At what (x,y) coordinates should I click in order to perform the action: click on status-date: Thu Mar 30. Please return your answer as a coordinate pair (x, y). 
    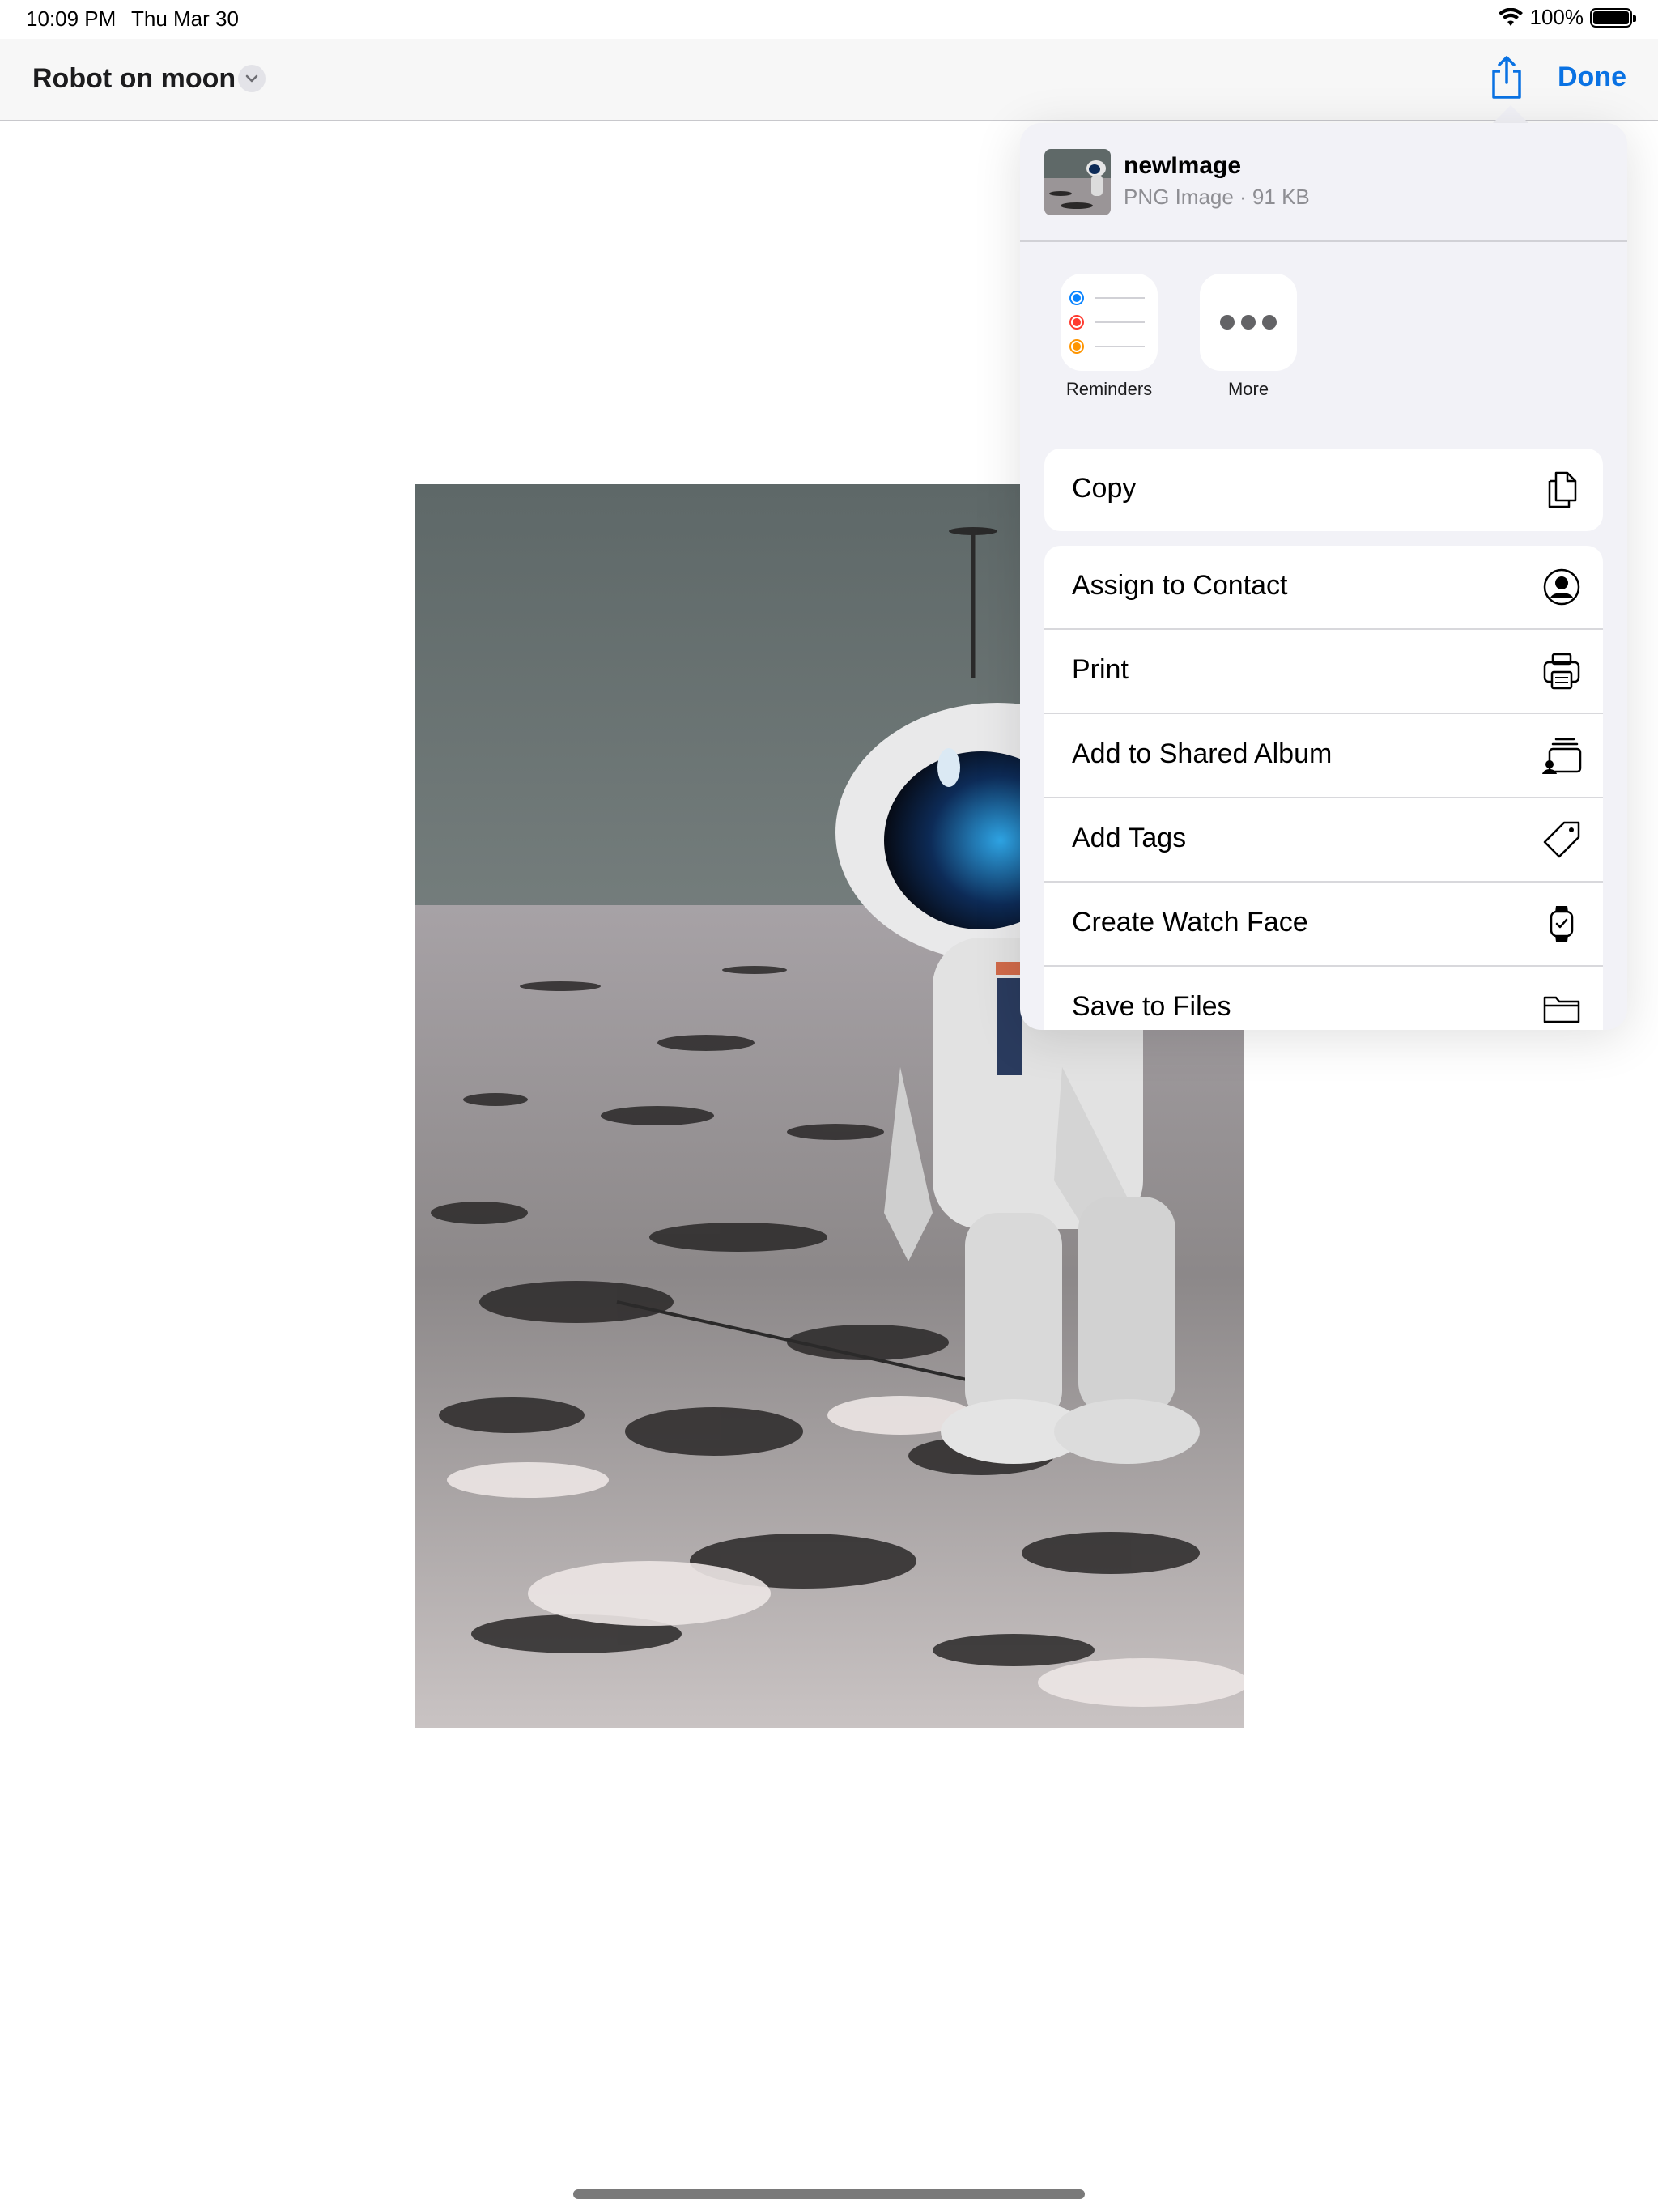
    Looking at the image, I should click on (185, 19).